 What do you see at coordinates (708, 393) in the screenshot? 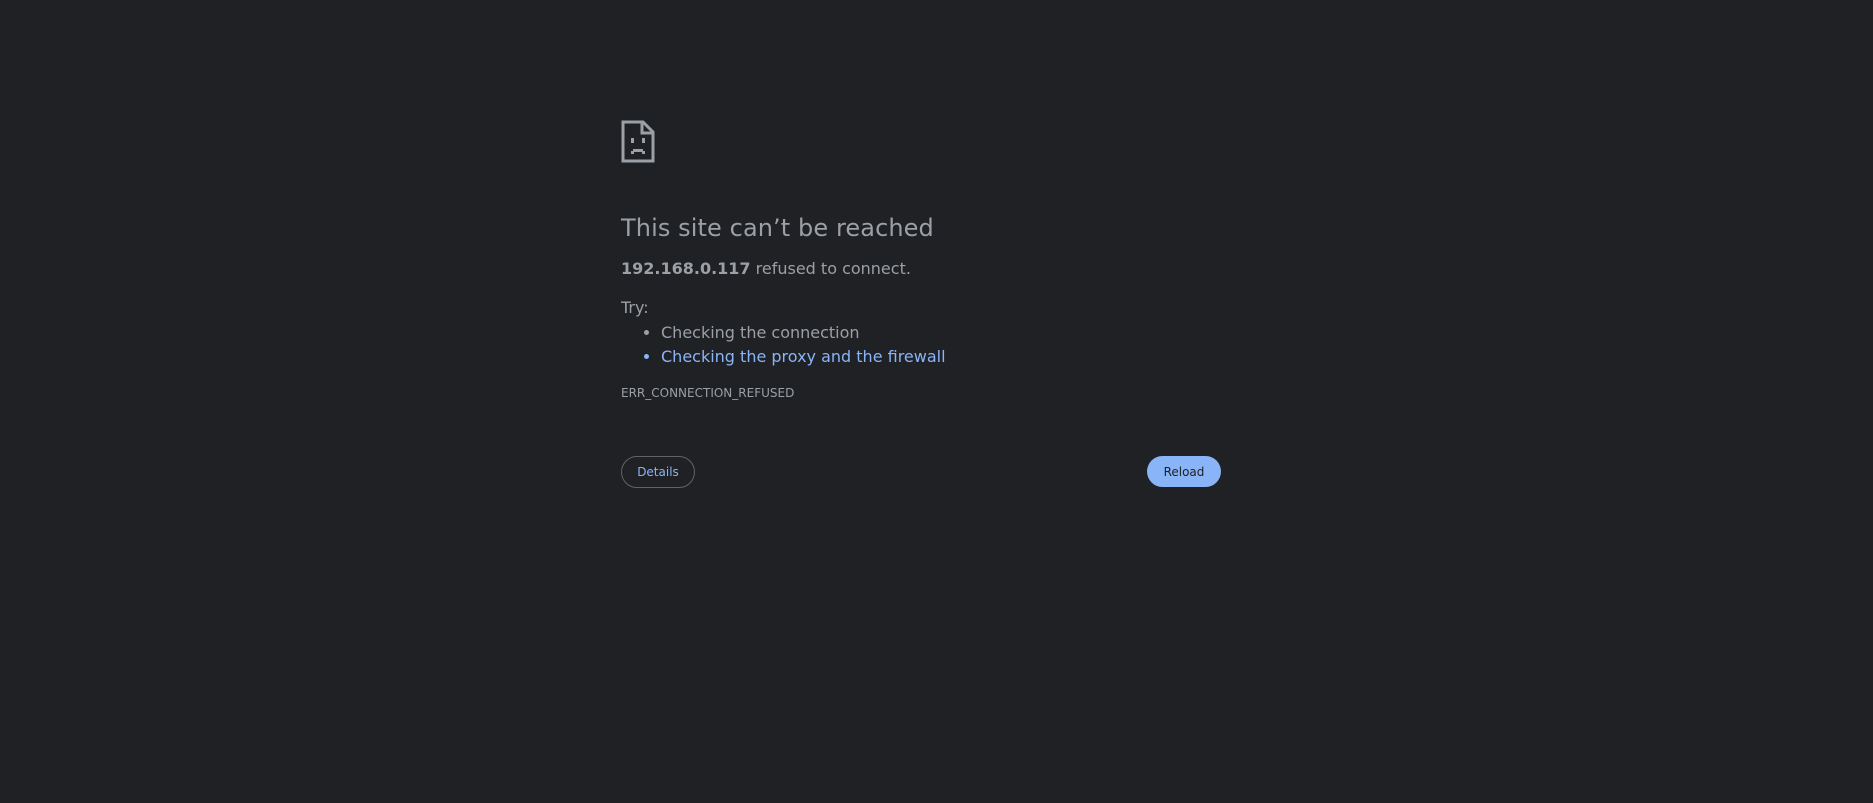
I see `error-code: ERR_CONNECTION_REFUSED` at bounding box center [708, 393].